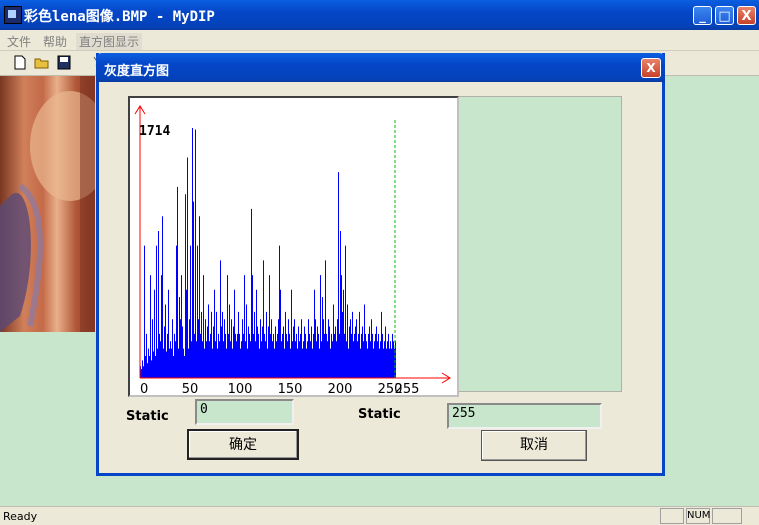 This screenshot has height=525, width=759. Describe the element at coordinates (243, 444) in the screenshot. I see `ok-button: 确定` at that location.